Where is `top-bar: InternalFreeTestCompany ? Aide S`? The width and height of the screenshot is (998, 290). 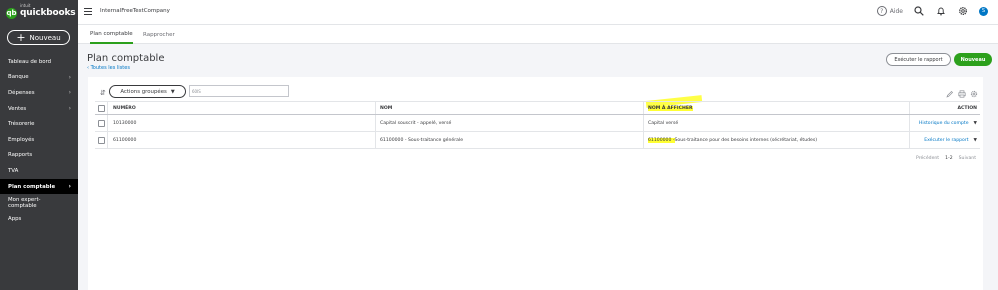
top-bar: InternalFreeTestCompany ? Aide S is located at coordinates (538, 12).